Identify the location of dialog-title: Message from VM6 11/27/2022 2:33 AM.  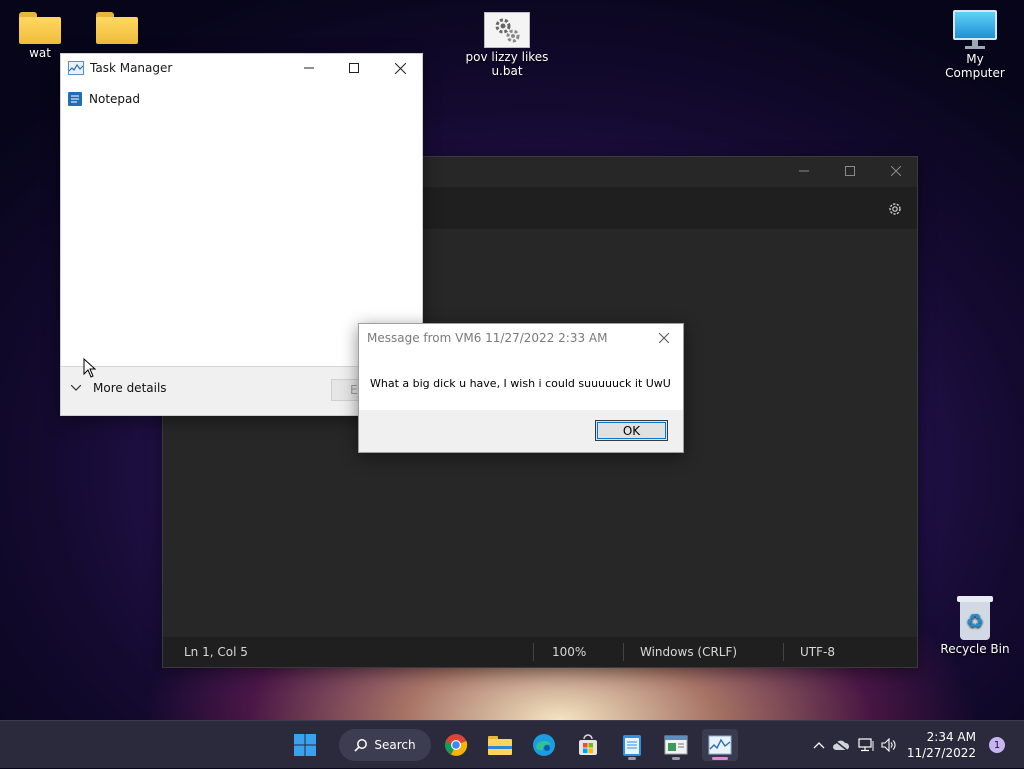
(487, 338).